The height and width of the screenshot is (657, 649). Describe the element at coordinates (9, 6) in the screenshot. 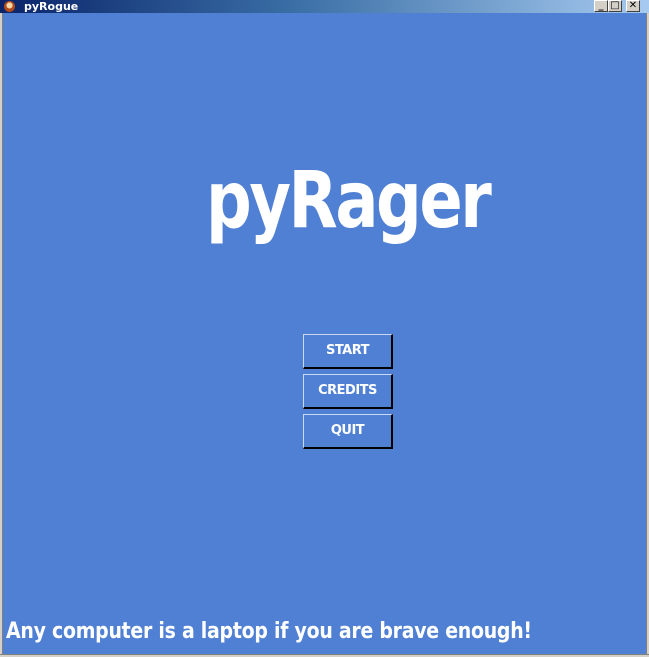

I see `game-app-icon` at that location.